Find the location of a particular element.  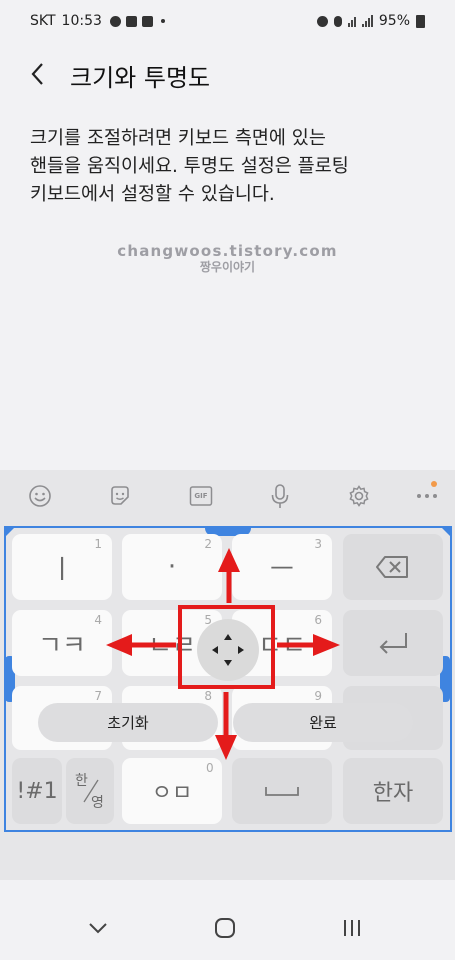

key-label: ㄱㅋ is located at coordinates (62, 645).